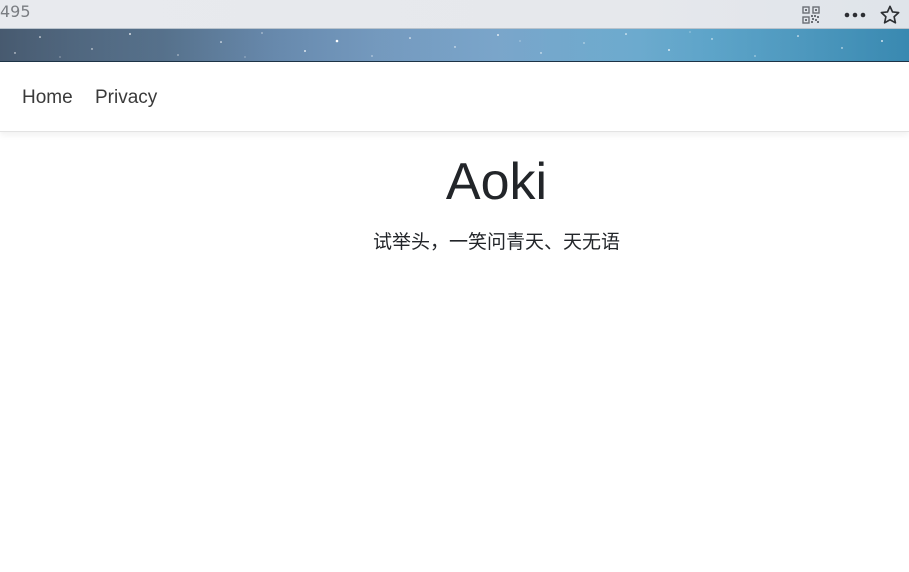 The image size is (909, 572). What do you see at coordinates (47, 98) in the screenshot?
I see `nav-link-home: Home` at bounding box center [47, 98].